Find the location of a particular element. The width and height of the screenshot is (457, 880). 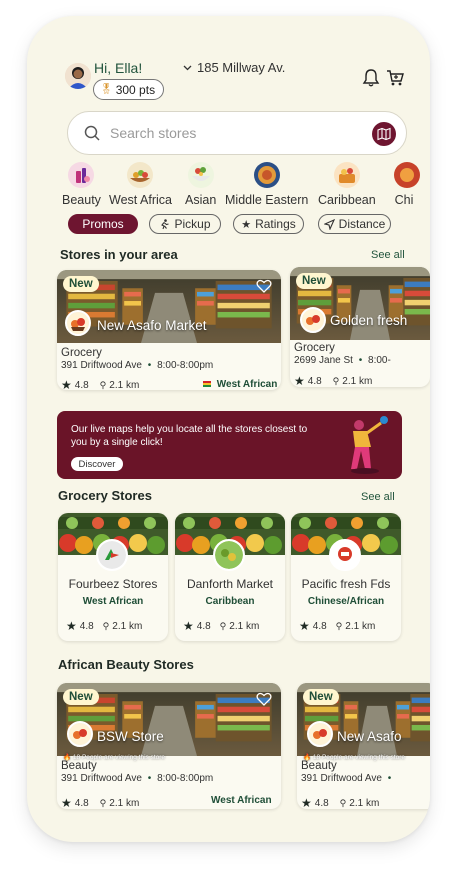

store-address-line: 391 Driftwood Ave • 8:00-8:00pm is located at coordinates (137, 778).